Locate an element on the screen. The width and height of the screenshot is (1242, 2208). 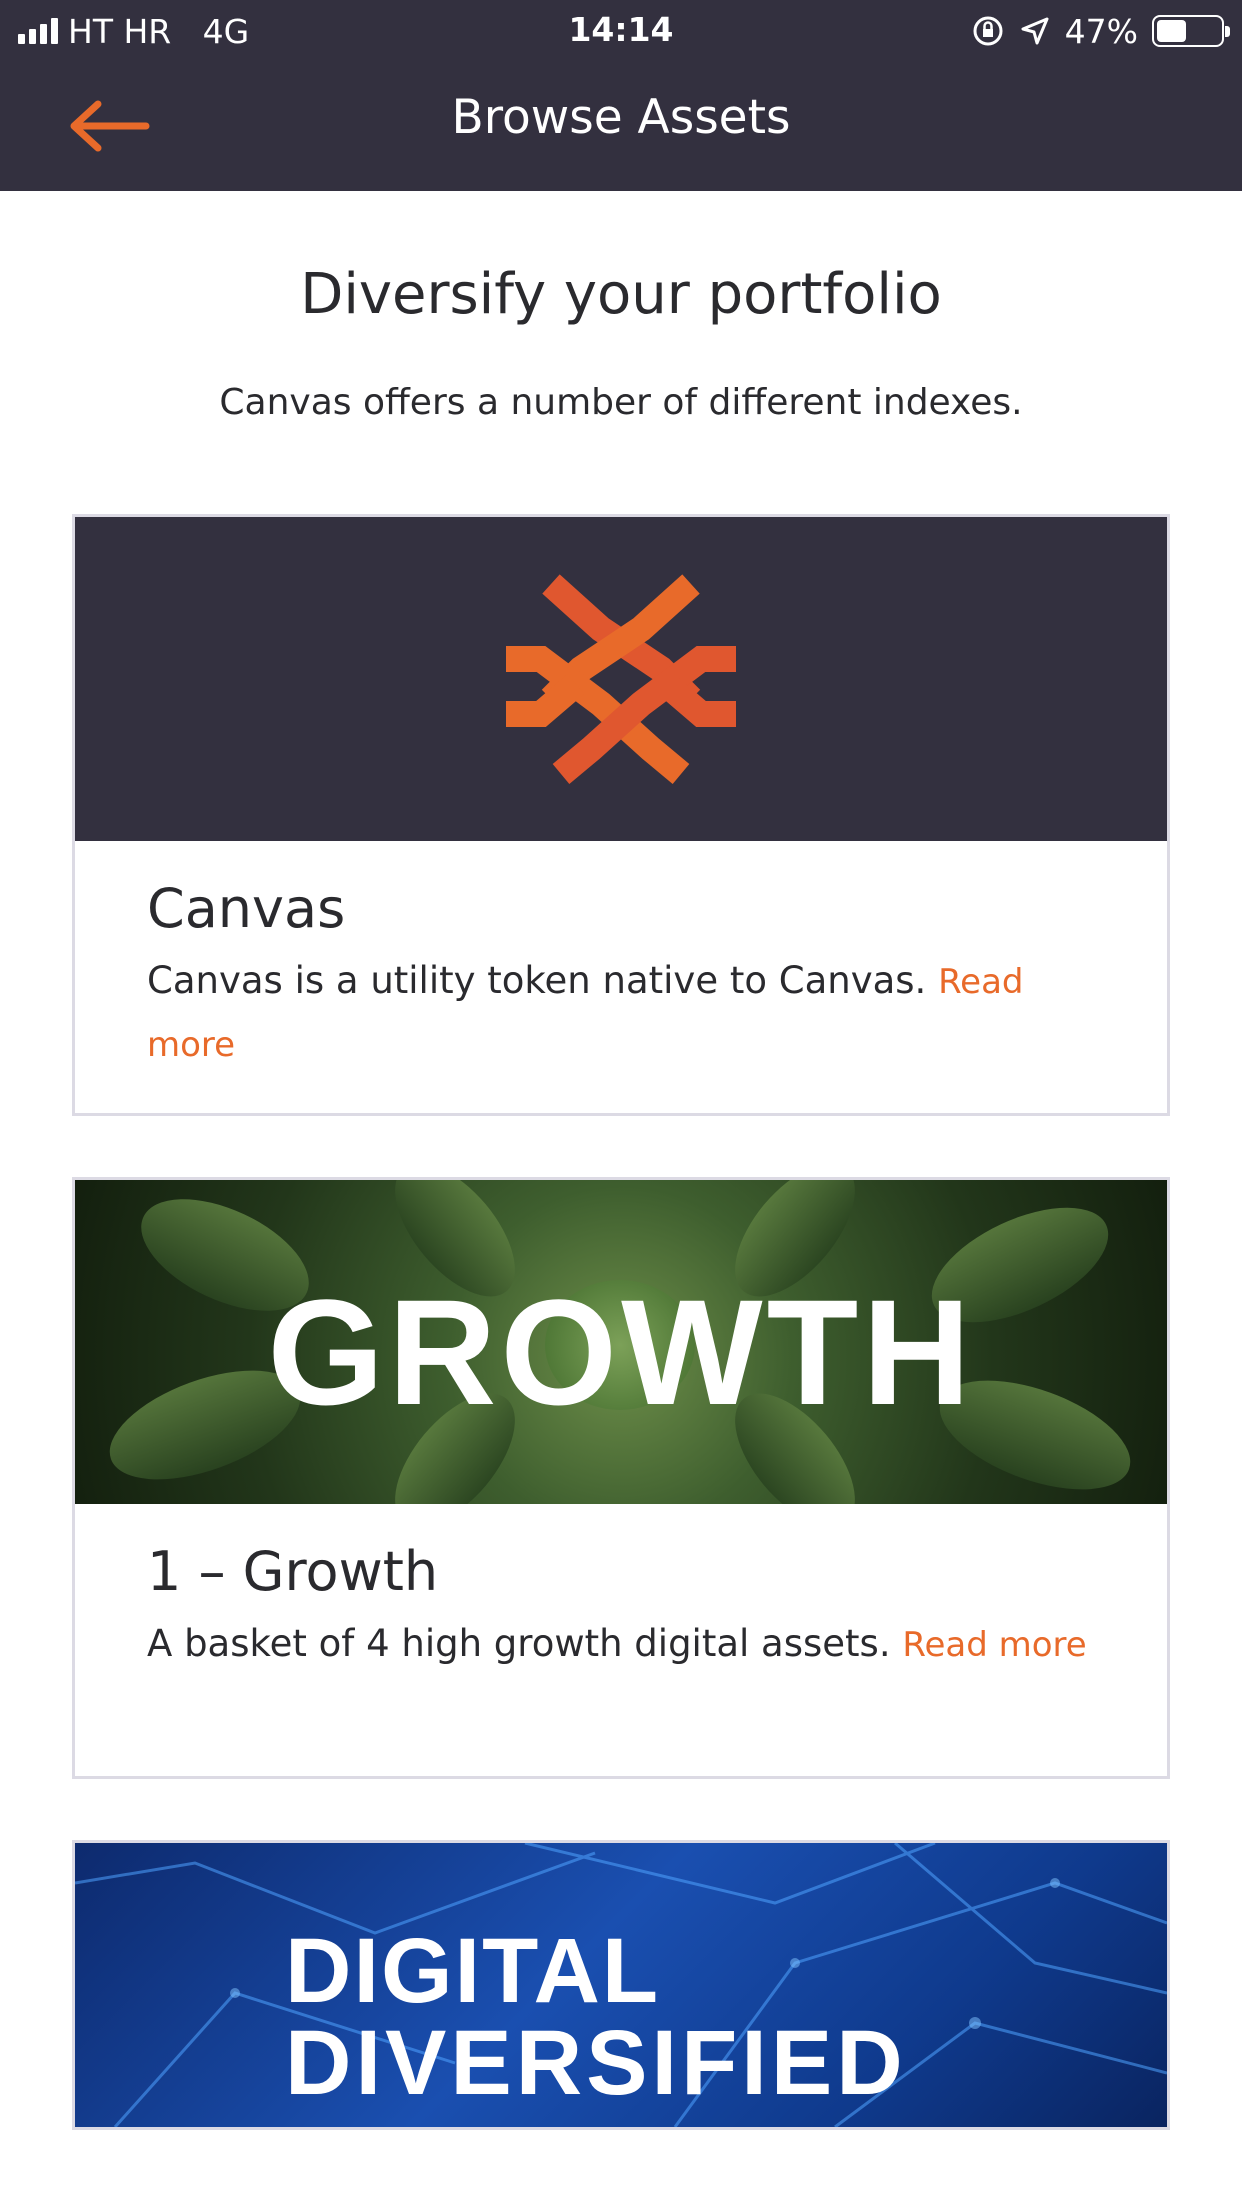
battery-icon is located at coordinates (1191, 31).